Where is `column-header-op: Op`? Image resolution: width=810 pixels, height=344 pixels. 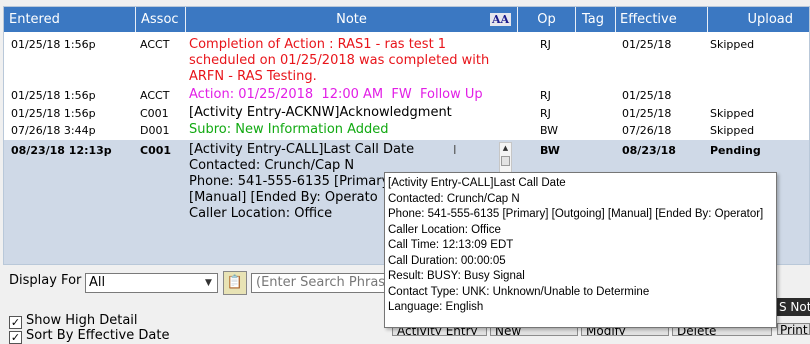
column-header-op: Op is located at coordinates (547, 19).